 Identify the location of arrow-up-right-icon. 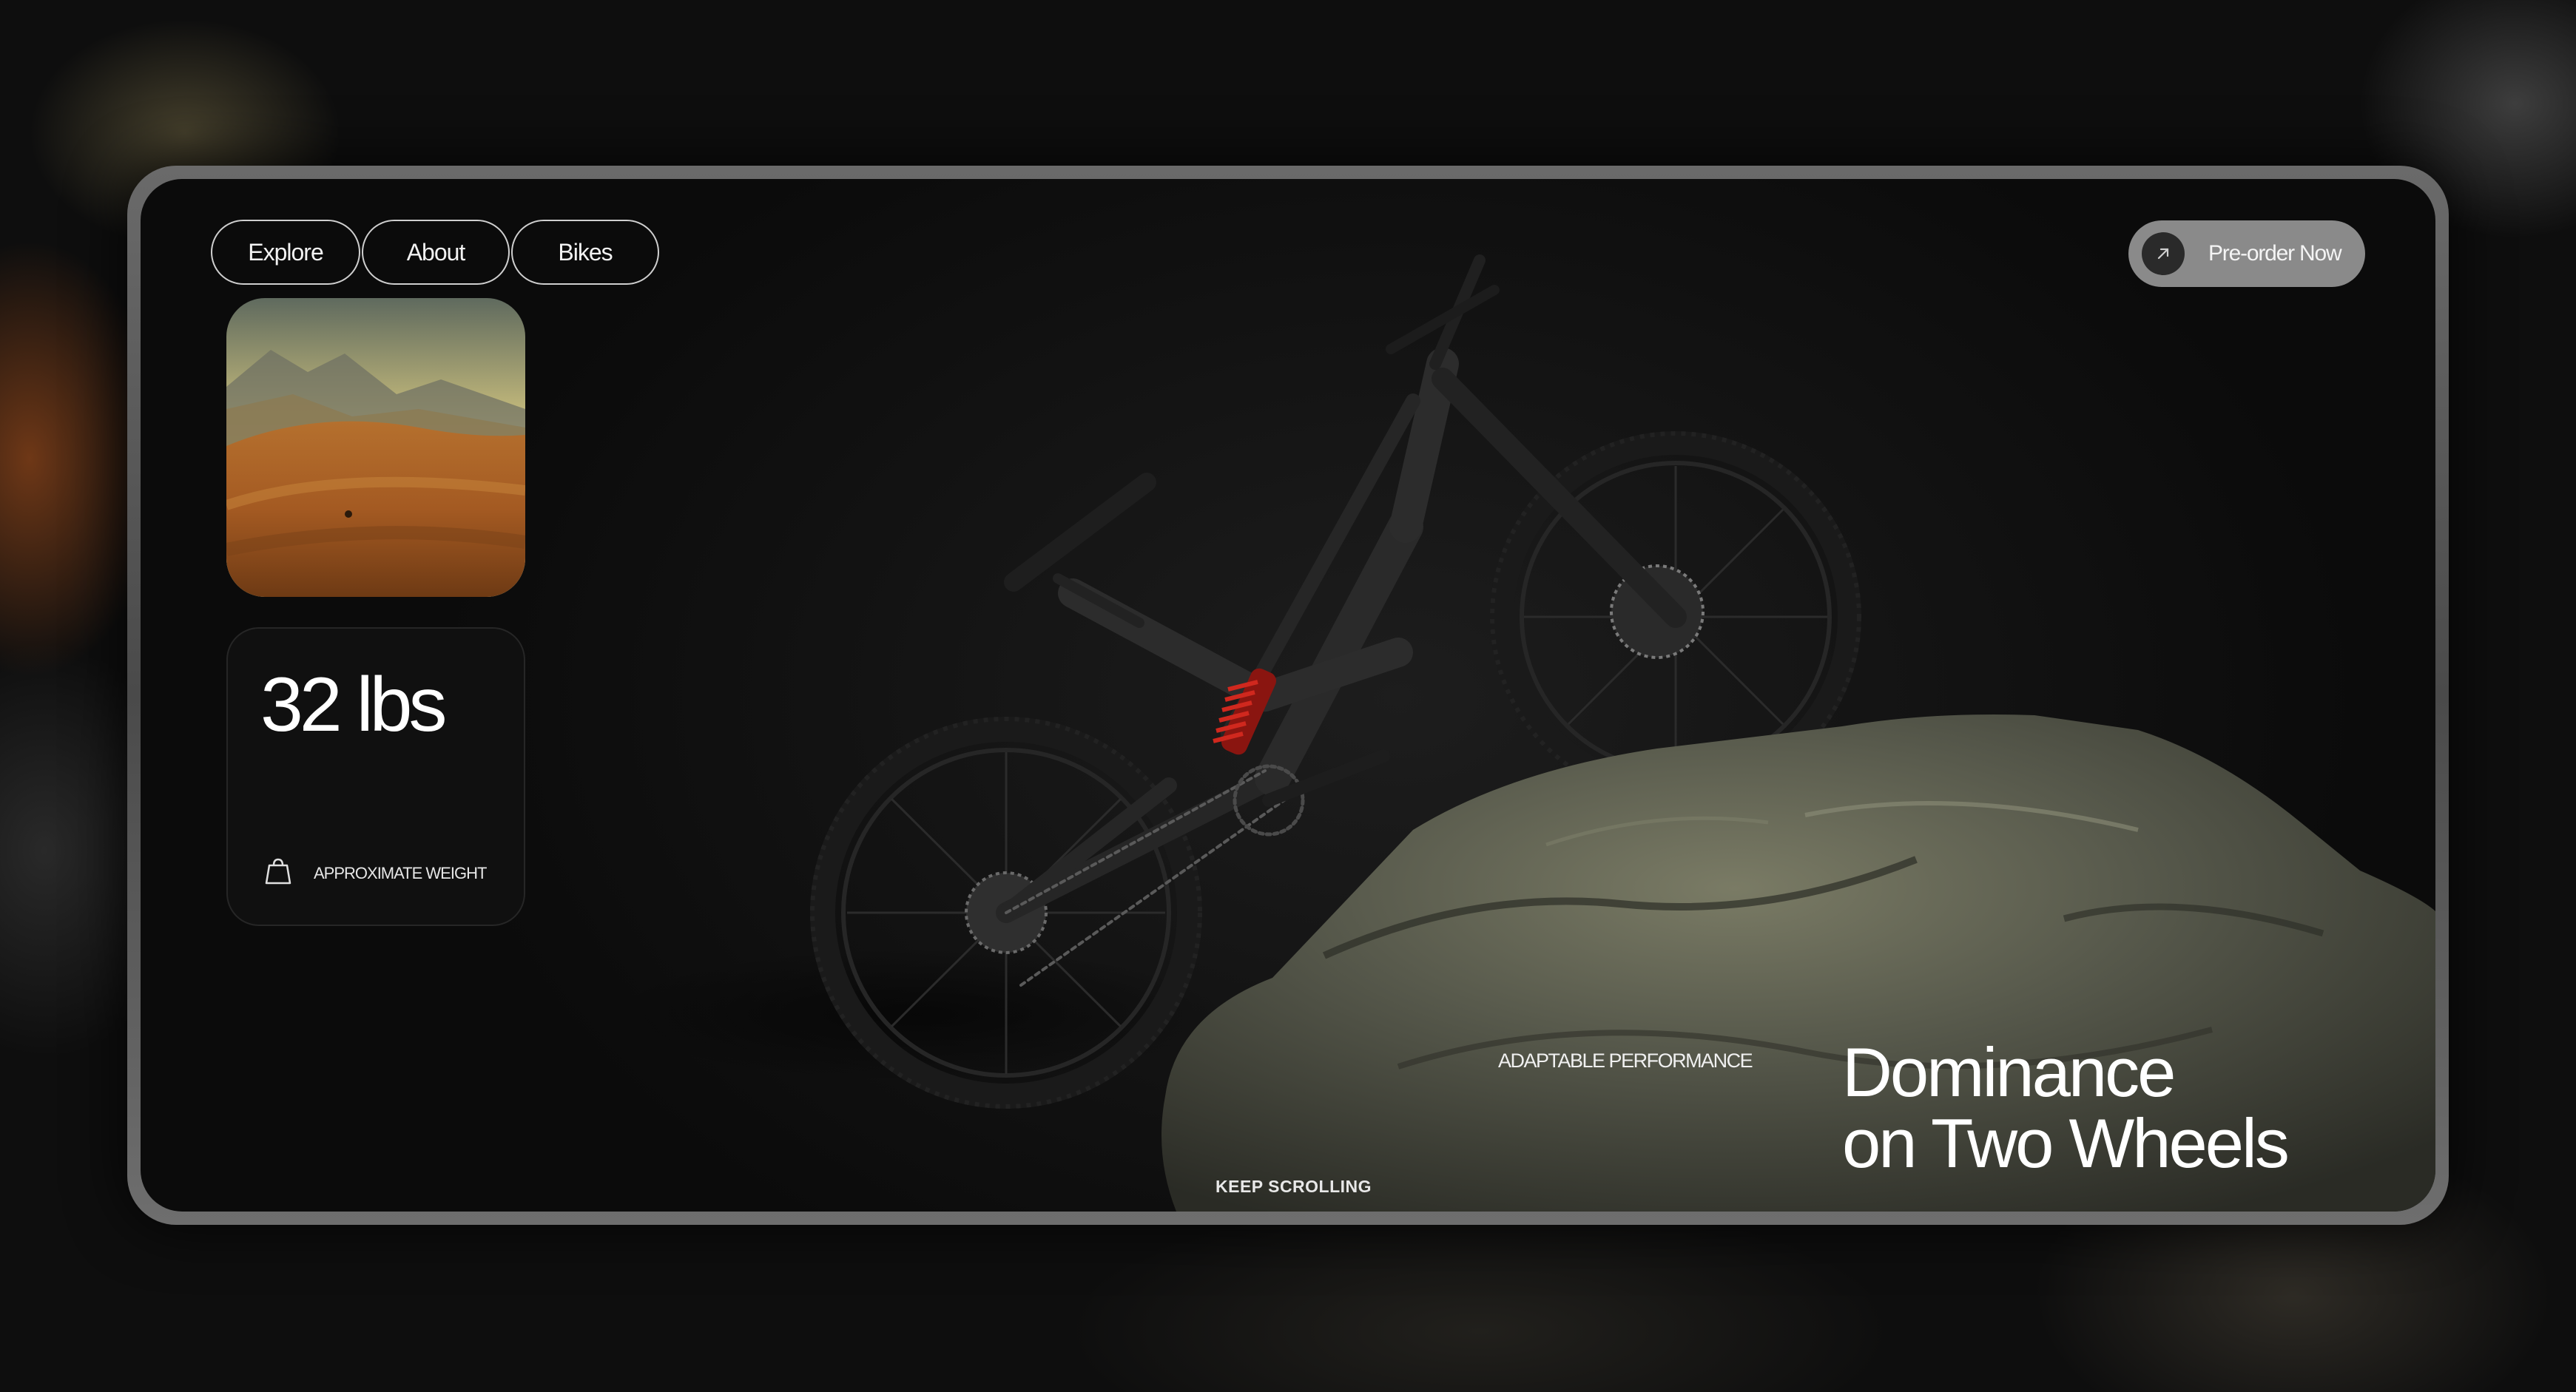
(2163, 253).